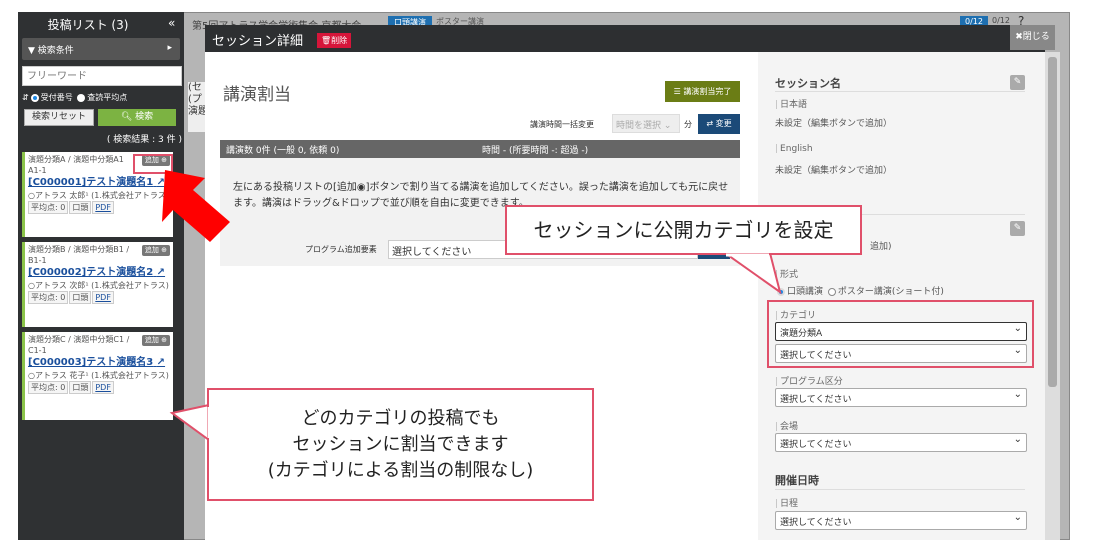 The image size is (1096, 550). Describe the element at coordinates (900, 334) in the screenshot. I see `category-highlight` at that location.